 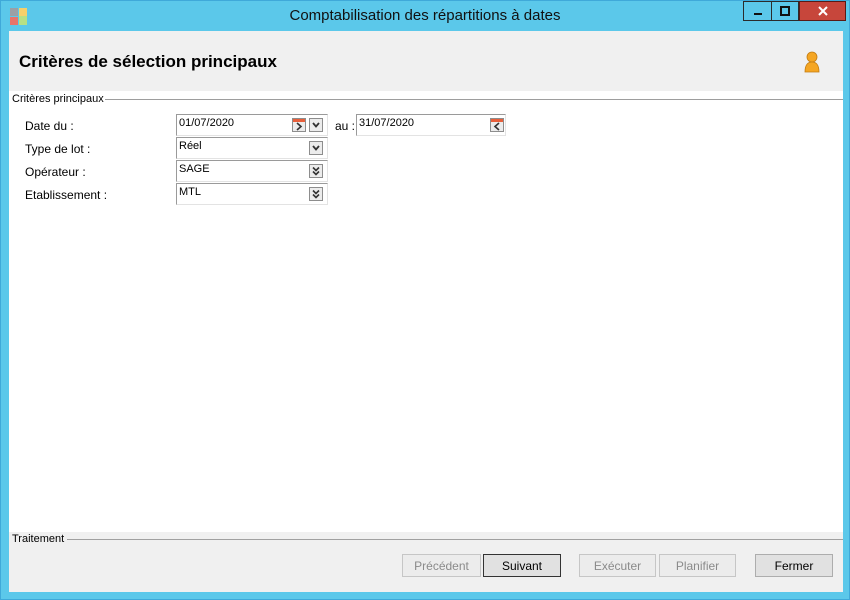 What do you see at coordinates (299, 125) in the screenshot?
I see `calendar-forward-icon` at bounding box center [299, 125].